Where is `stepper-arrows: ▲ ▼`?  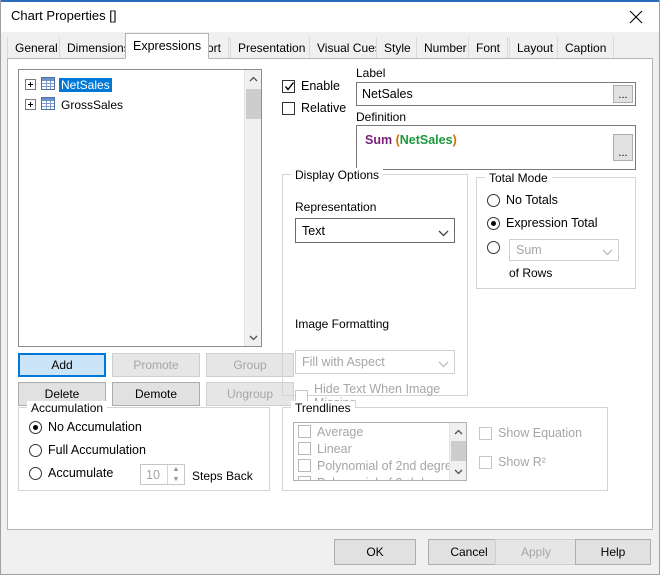 stepper-arrows: ▲ ▼ is located at coordinates (175, 474).